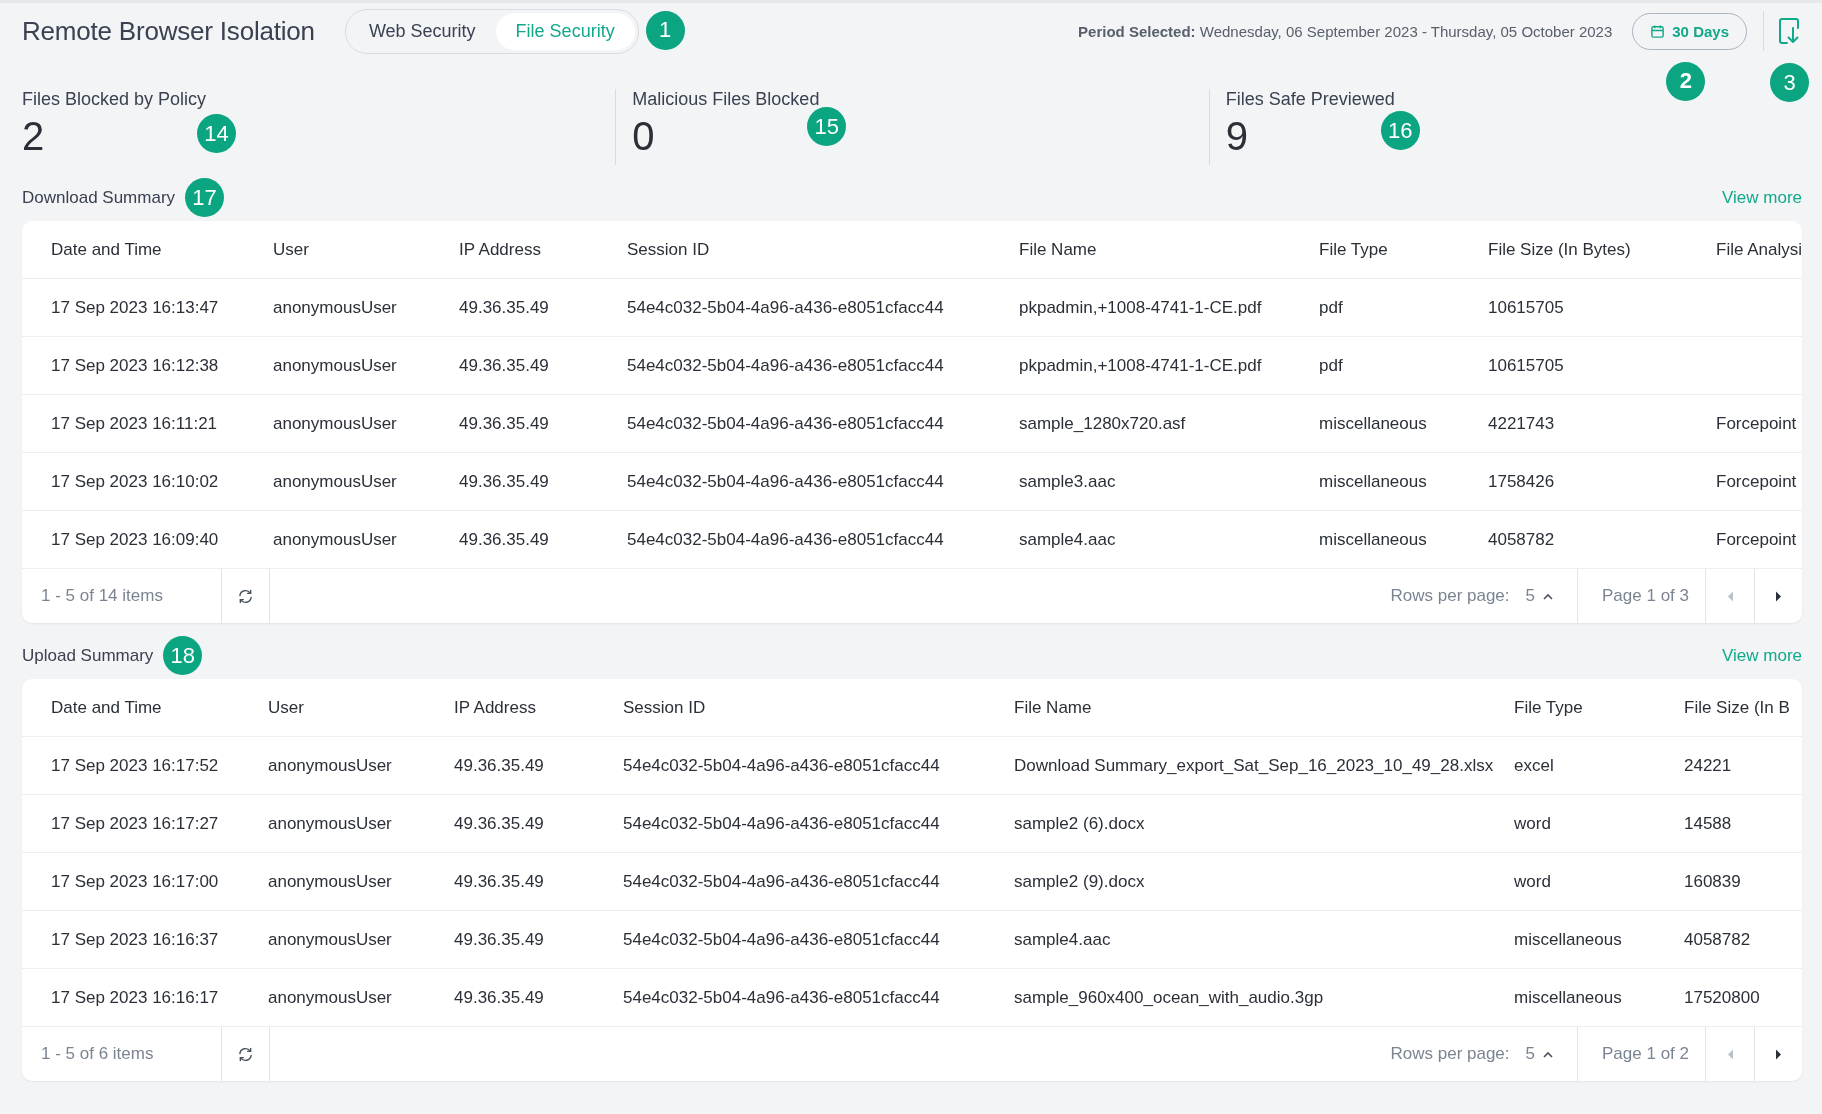 The image size is (1822, 1114). What do you see at coordinates (135, 765) in the screenshot?
I see `table-cell-text: 17 Sep 2023 16:17:52` at bounding box center [135, 765].